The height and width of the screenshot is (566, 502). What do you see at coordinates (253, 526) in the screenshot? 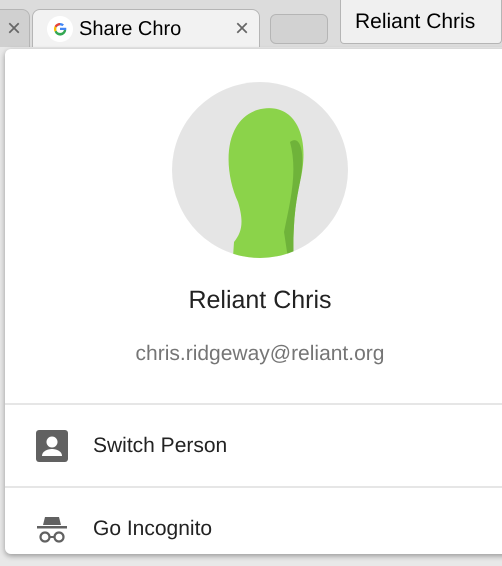
I see `menu-item: Go Incognito` at bounding box center [253, 526].